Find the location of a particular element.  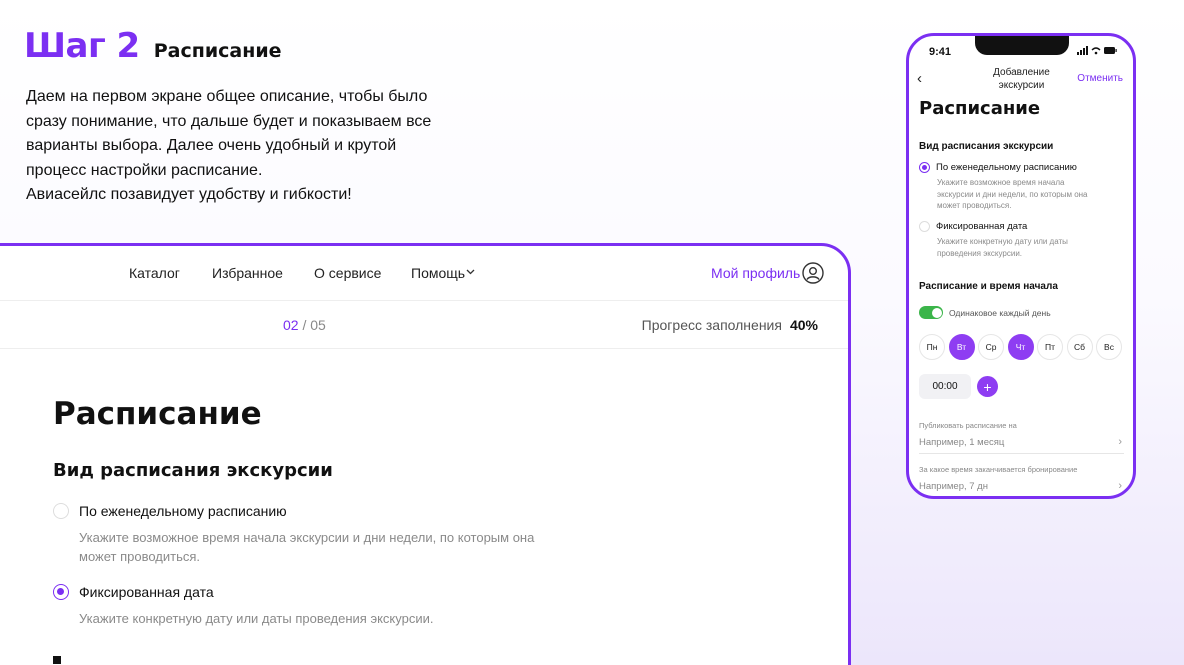

hint-line: экскурсии и дни недели, по которым она is located at coordinates (1012, 194).